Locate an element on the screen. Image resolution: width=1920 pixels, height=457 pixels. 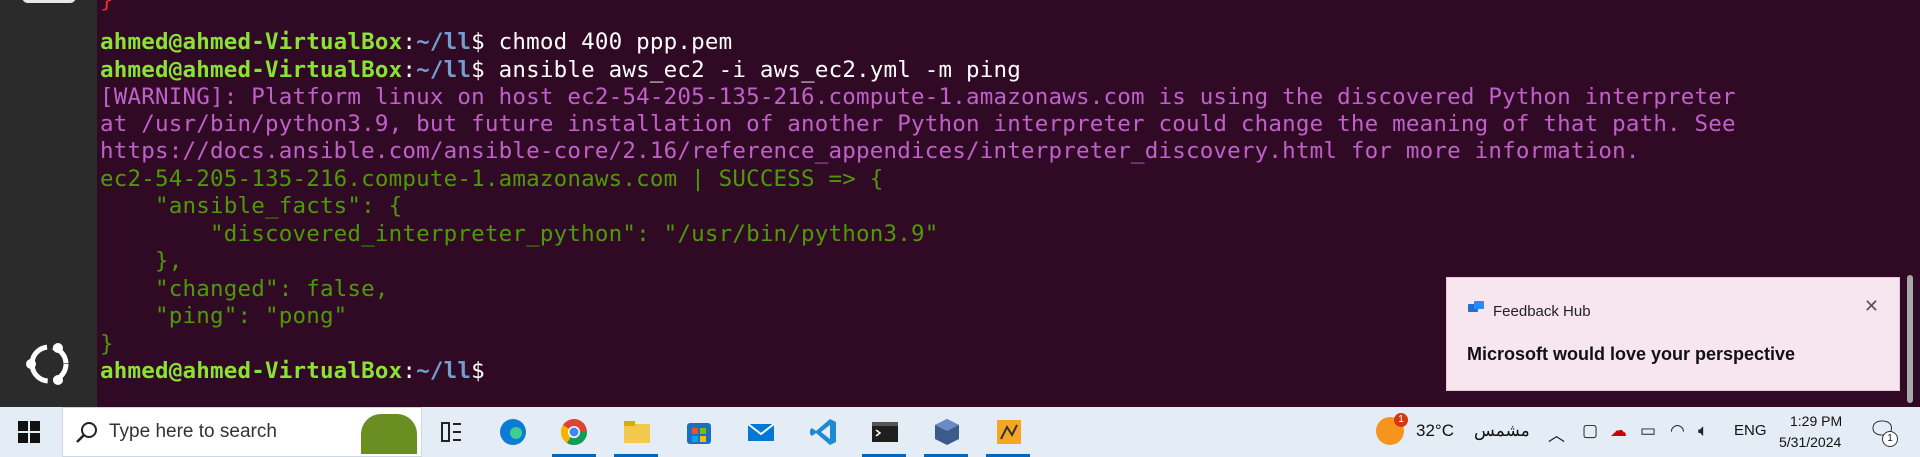
terminal-line: "changed": false, is located at coordinates (244, 289).